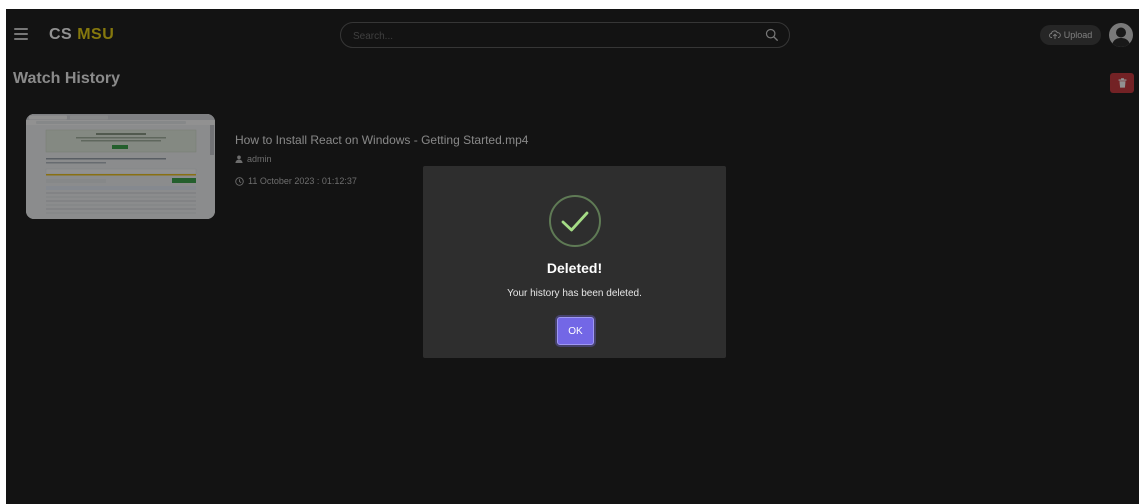 Image resolution: width=1139 pixels, height=504 pixels. Describe the element at coordinates (574, 293) in the screenshot. I see `dialog-message: Your history has been deleted.` at that location.